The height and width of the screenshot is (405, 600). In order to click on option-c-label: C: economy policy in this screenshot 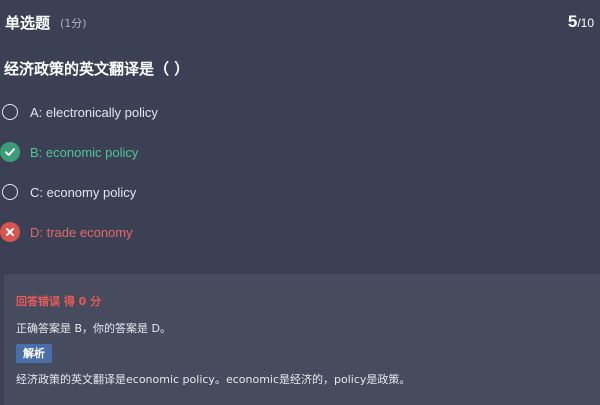, I will do `click(83, 192)`.